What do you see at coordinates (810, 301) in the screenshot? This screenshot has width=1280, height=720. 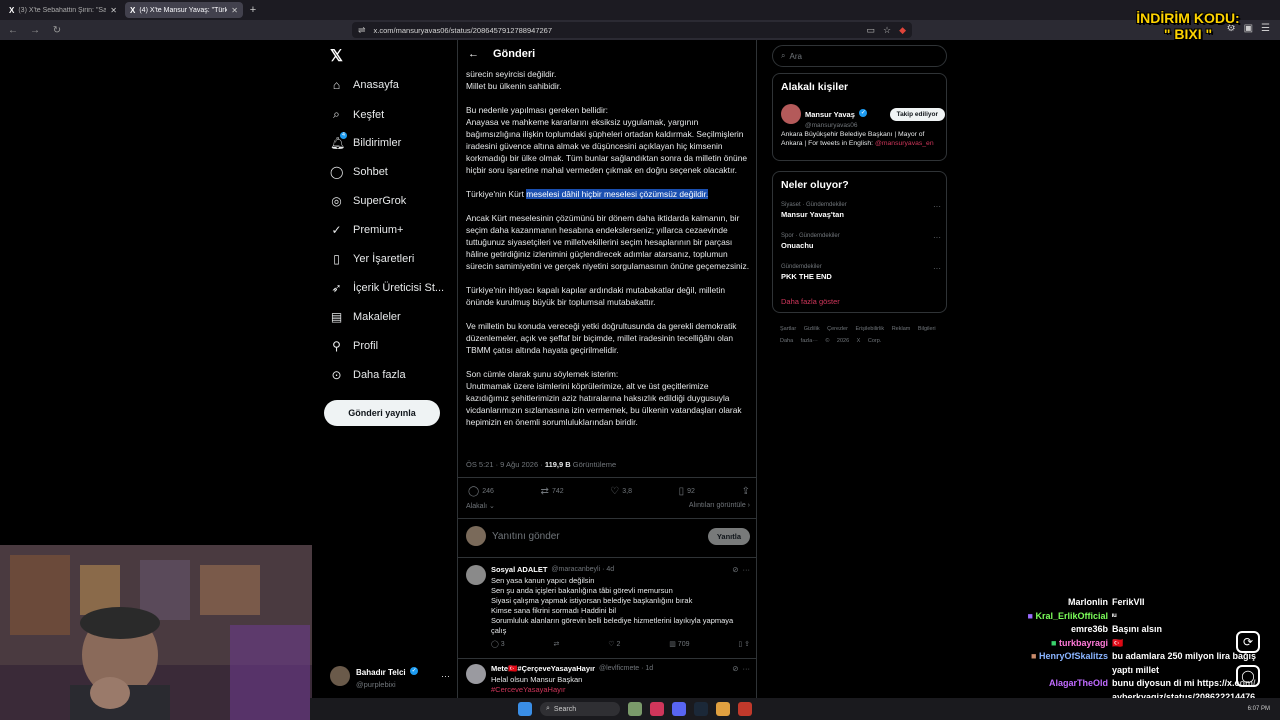 I see `show-more-link: Daha fazla göster` at bounding box center [810, 301].